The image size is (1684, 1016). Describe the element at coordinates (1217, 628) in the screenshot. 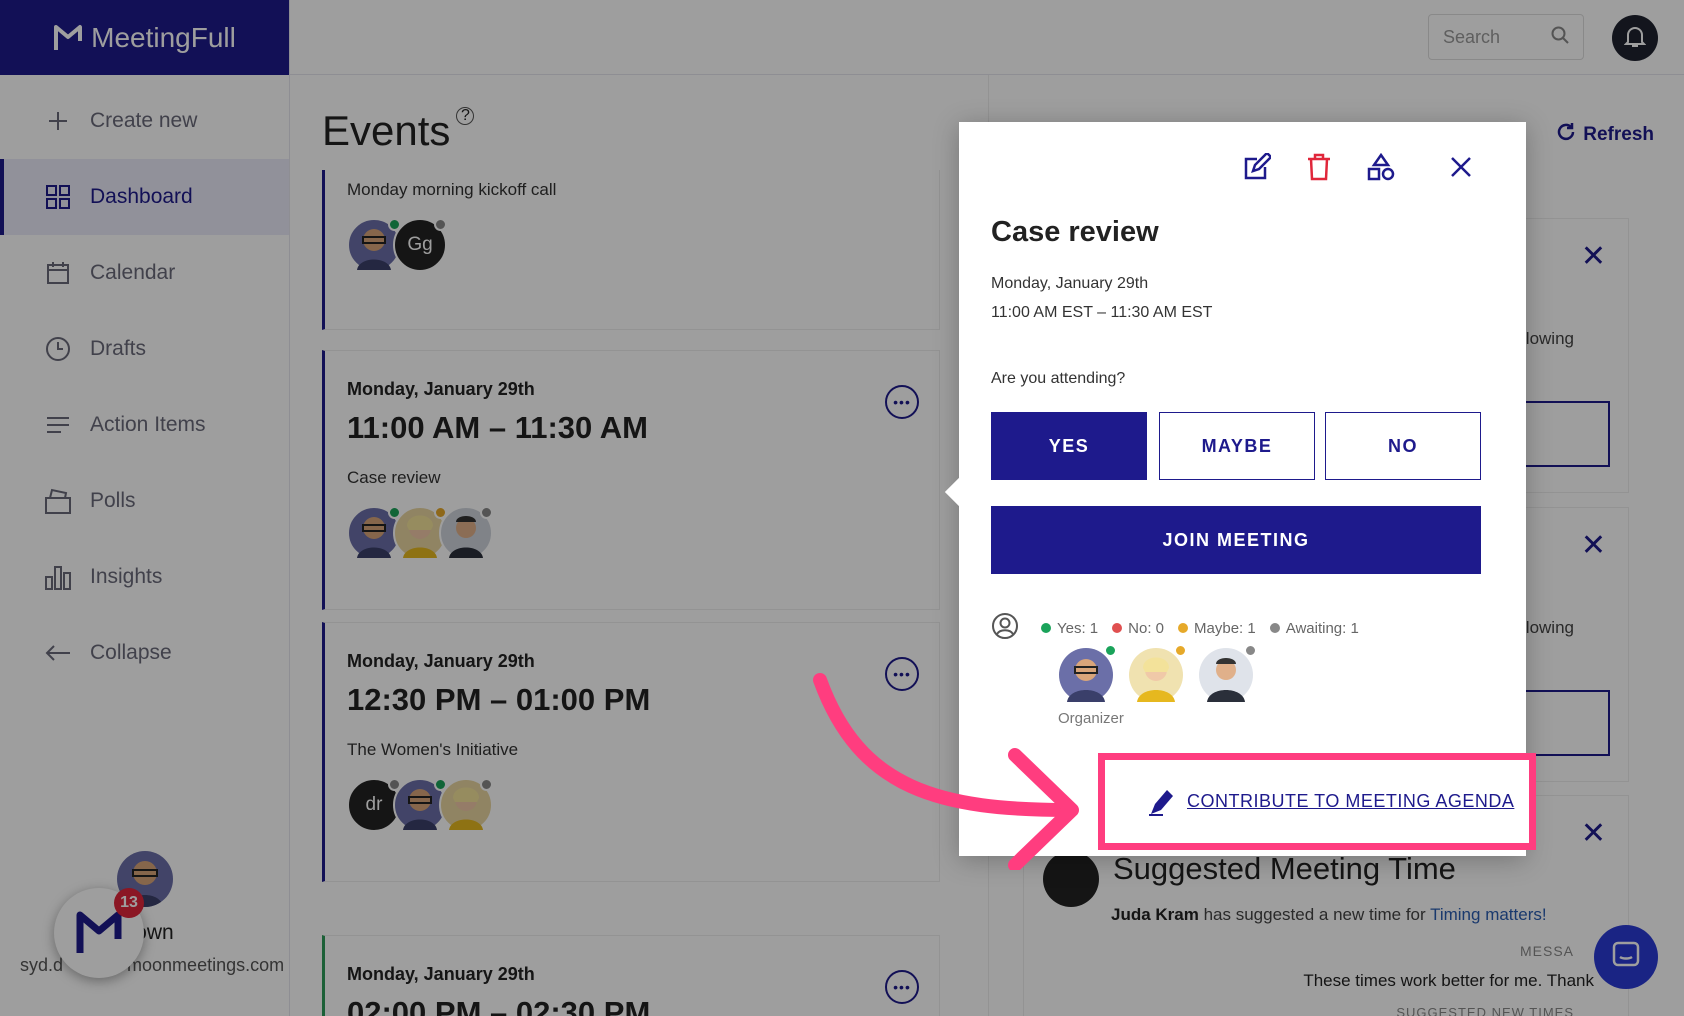

I see `count-maybe: Maybe: 1` at that location.